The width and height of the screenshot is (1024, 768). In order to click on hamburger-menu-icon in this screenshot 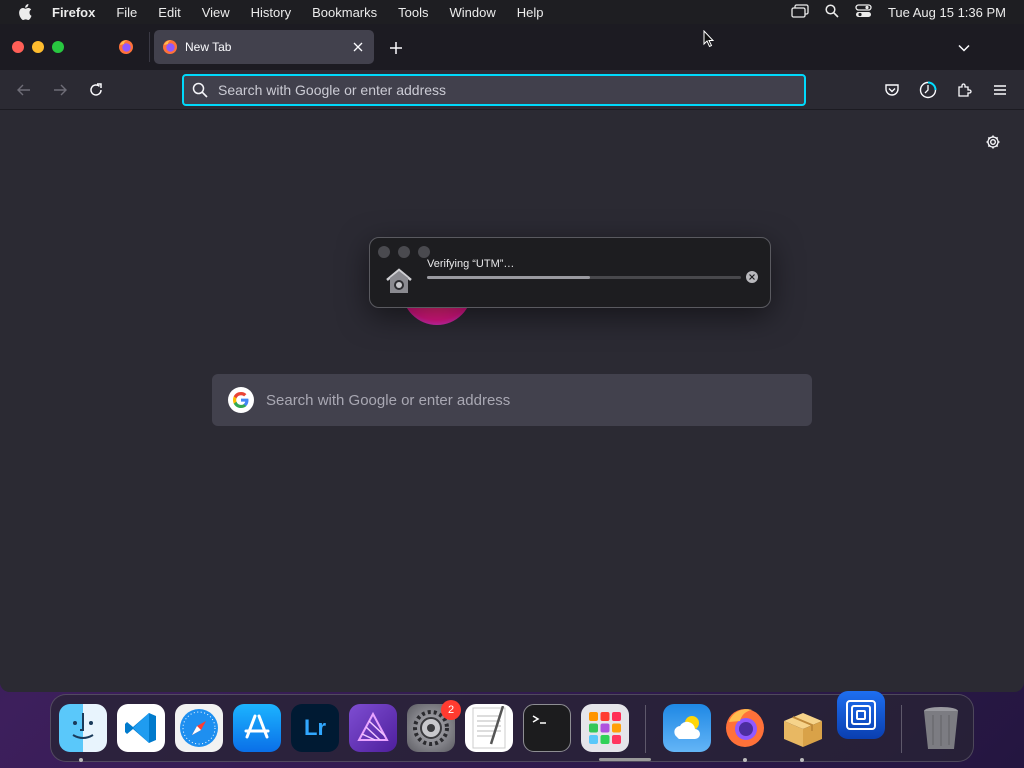, I will do `click(1000, 90)`.